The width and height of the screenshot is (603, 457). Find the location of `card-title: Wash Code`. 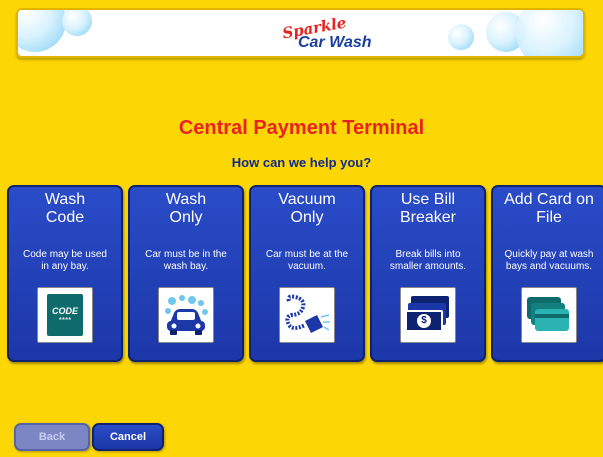

card-title: Wash Code is located at coordinates (65, 208).